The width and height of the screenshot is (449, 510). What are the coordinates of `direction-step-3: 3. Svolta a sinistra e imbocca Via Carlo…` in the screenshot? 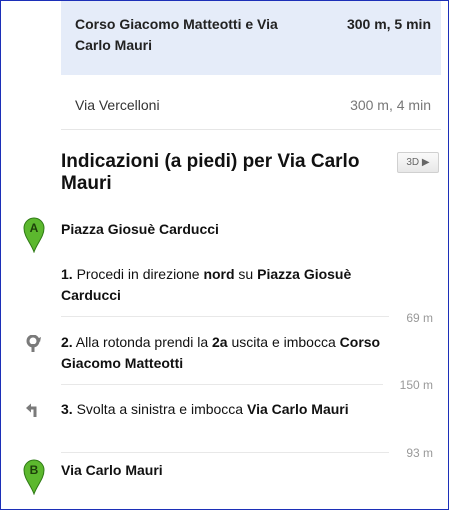 It's located at (226, 409).